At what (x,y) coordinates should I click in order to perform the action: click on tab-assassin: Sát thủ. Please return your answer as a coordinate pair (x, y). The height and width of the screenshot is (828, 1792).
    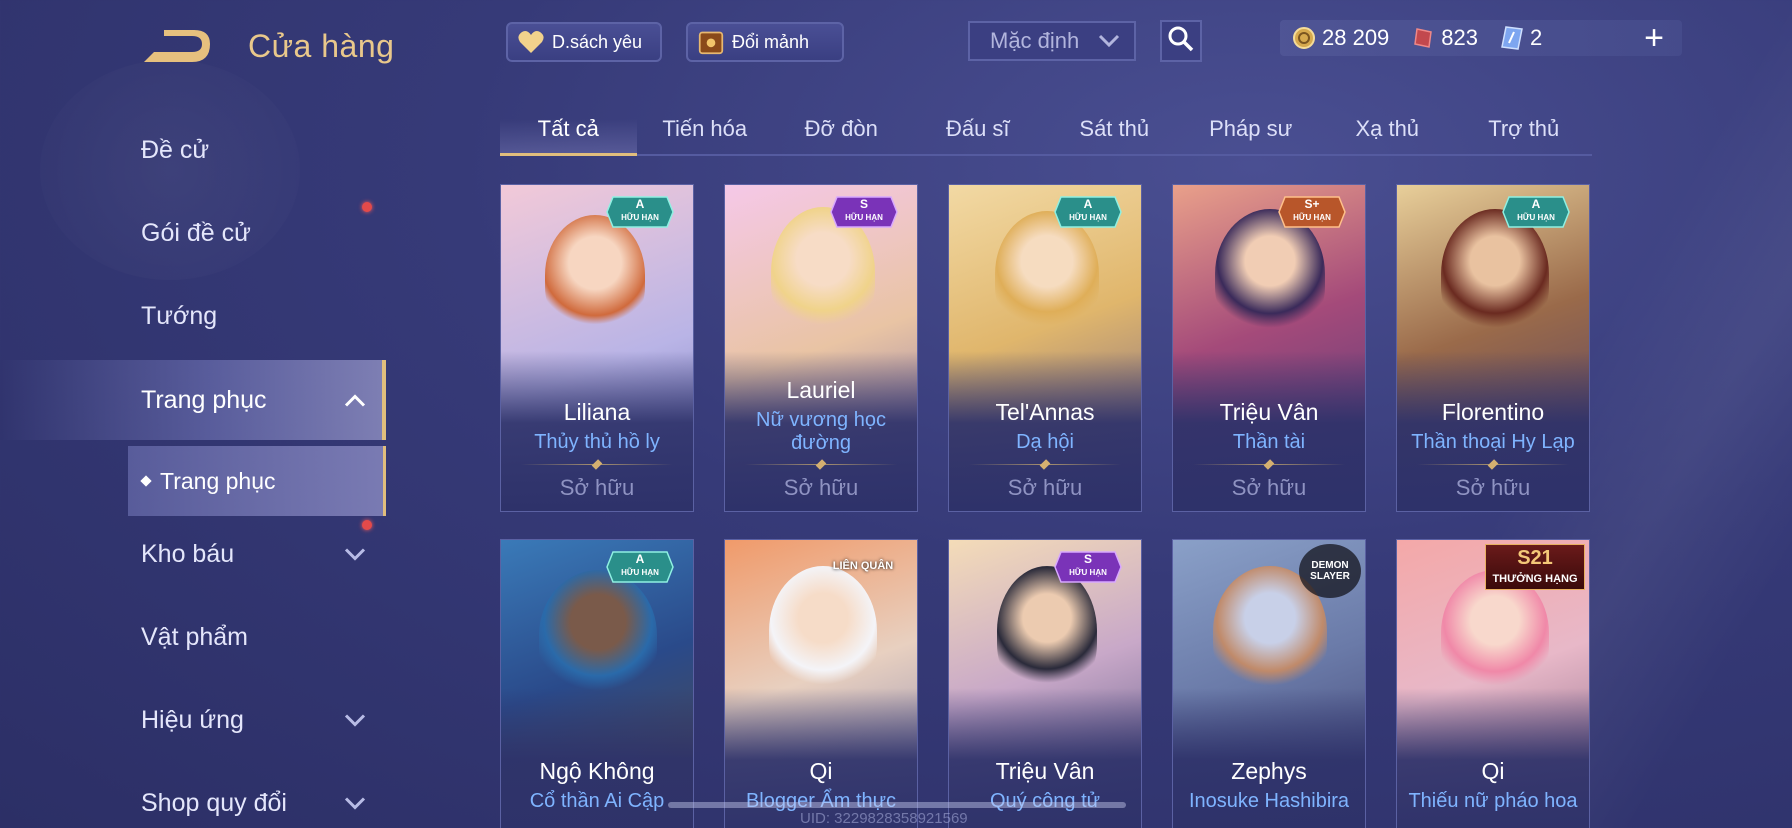
    Looking at the image, I should click on (1114, 129).